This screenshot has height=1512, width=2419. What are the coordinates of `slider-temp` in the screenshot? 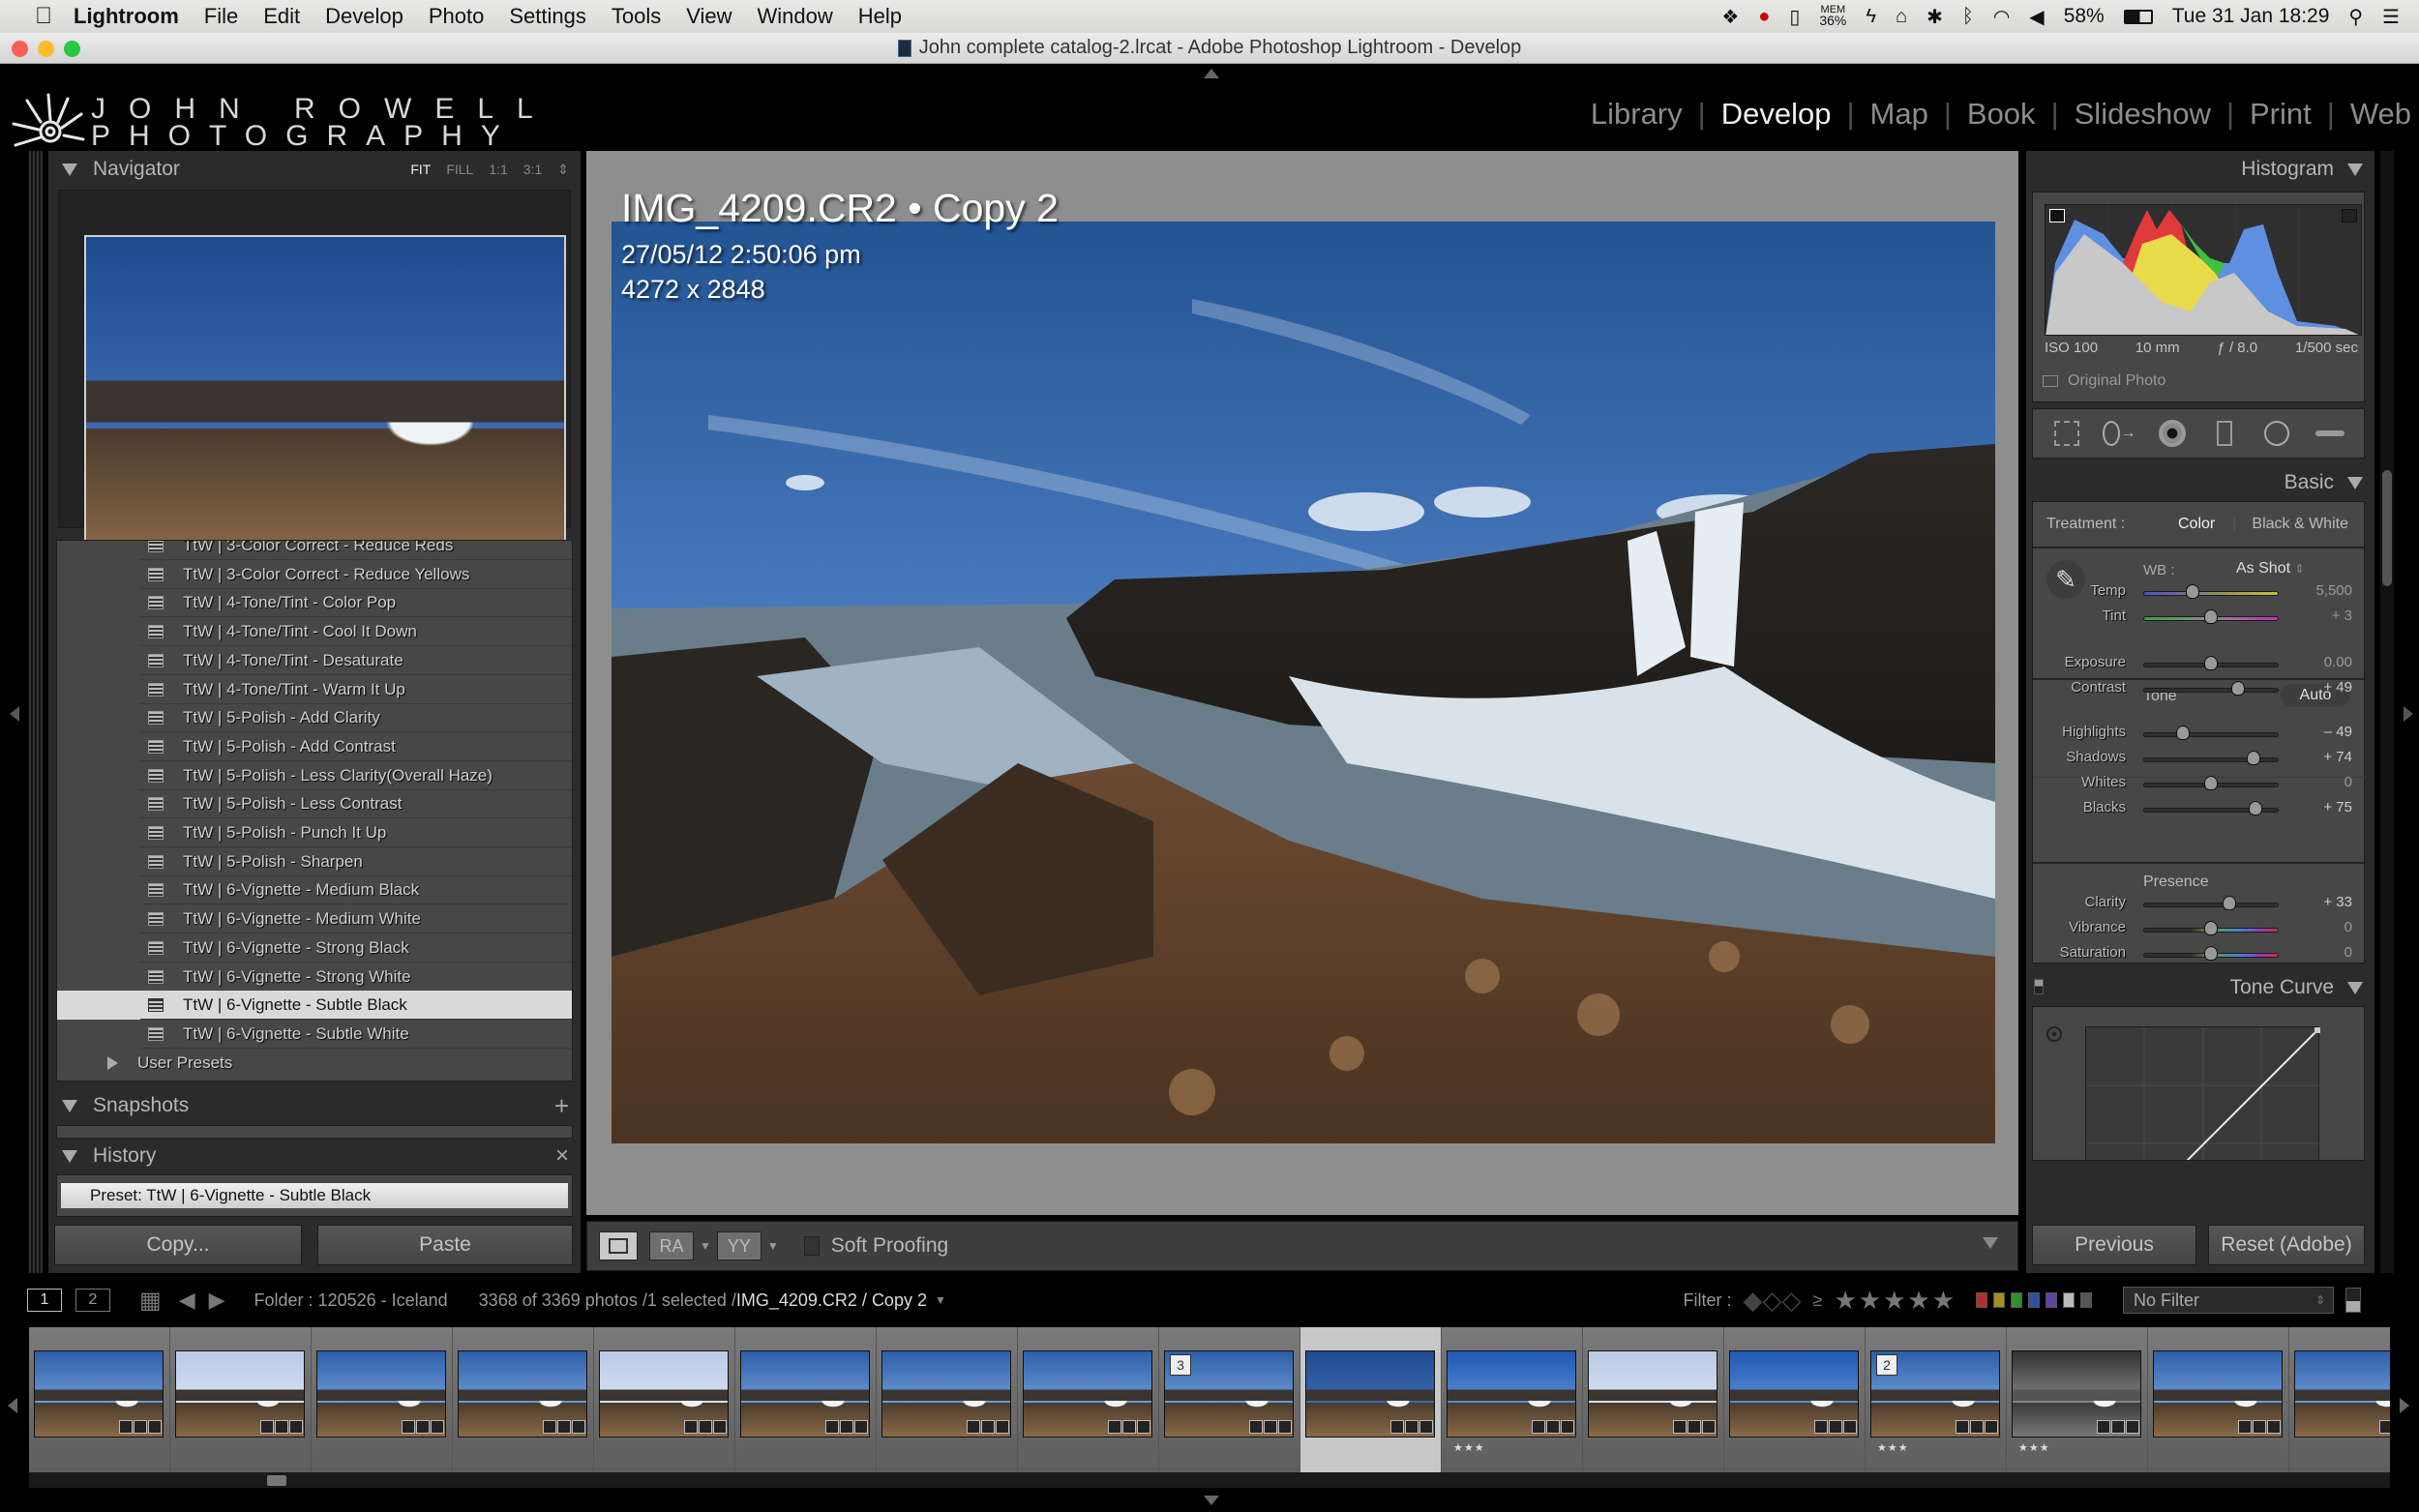 It's located at (2211, 591).